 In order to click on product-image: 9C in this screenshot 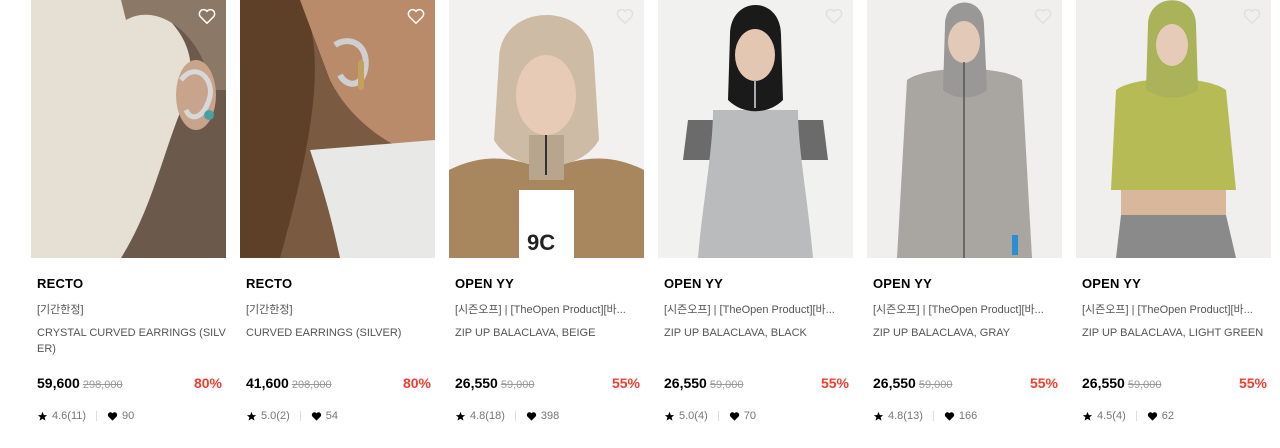, I will do `click(546, 129)`.